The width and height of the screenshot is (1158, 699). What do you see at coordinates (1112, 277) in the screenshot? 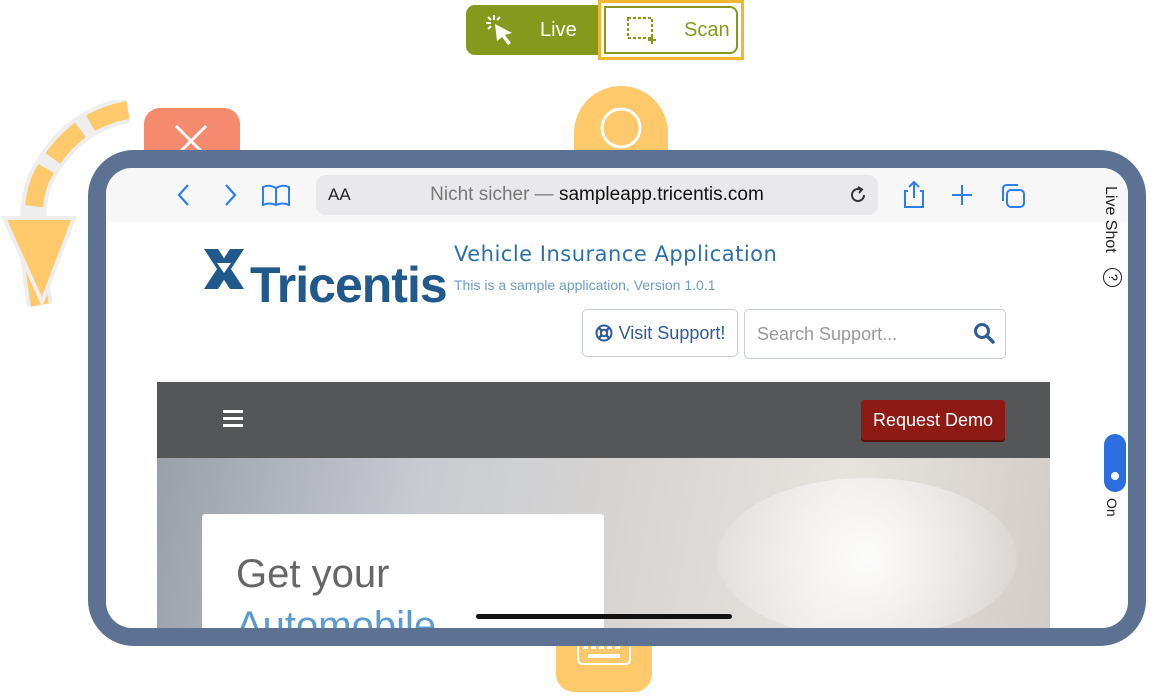
I see `help-icon: ?` at bounding box center [1112, 277].